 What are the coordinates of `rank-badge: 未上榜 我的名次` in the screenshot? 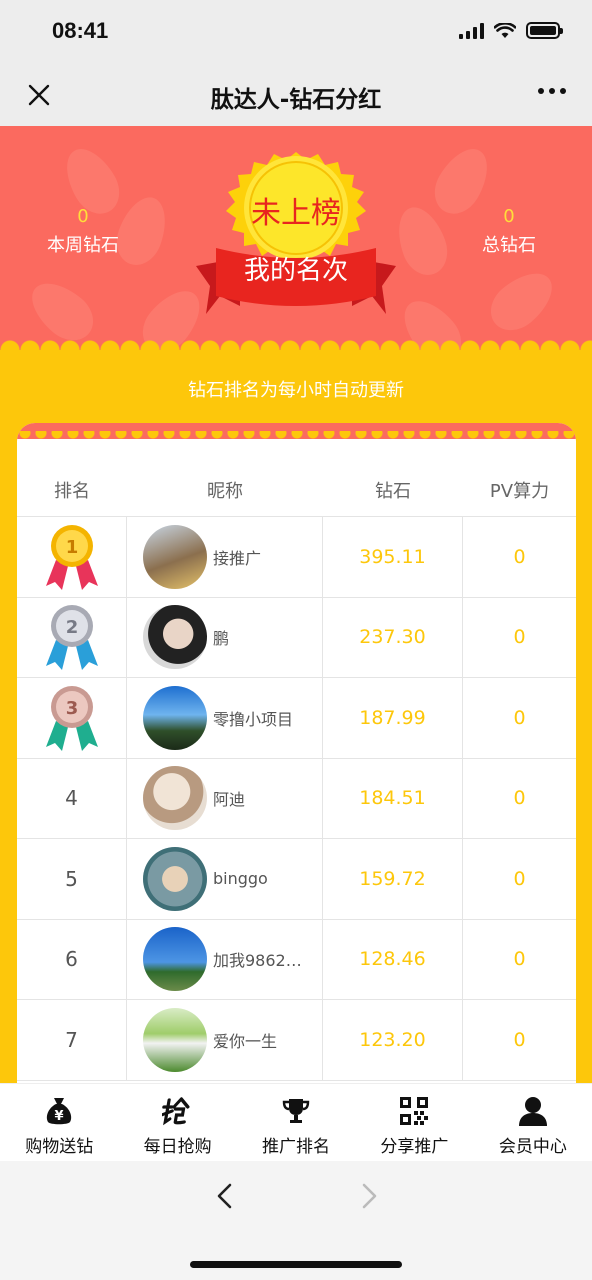 It's located at (296, 236).